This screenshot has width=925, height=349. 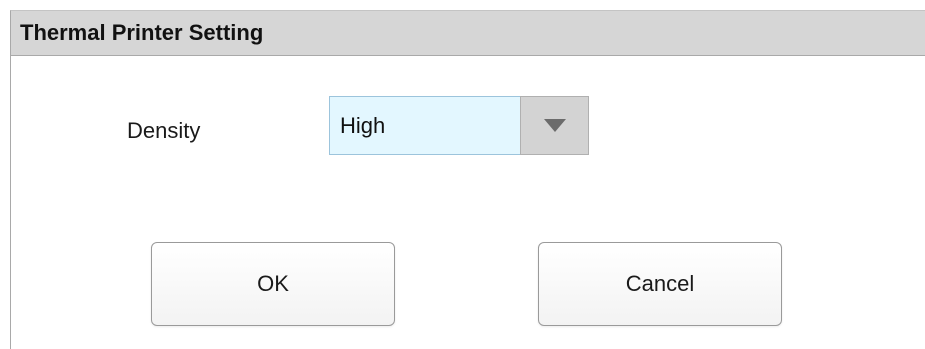 I want to click on ok-button: OK, so click(x=273, y=284).